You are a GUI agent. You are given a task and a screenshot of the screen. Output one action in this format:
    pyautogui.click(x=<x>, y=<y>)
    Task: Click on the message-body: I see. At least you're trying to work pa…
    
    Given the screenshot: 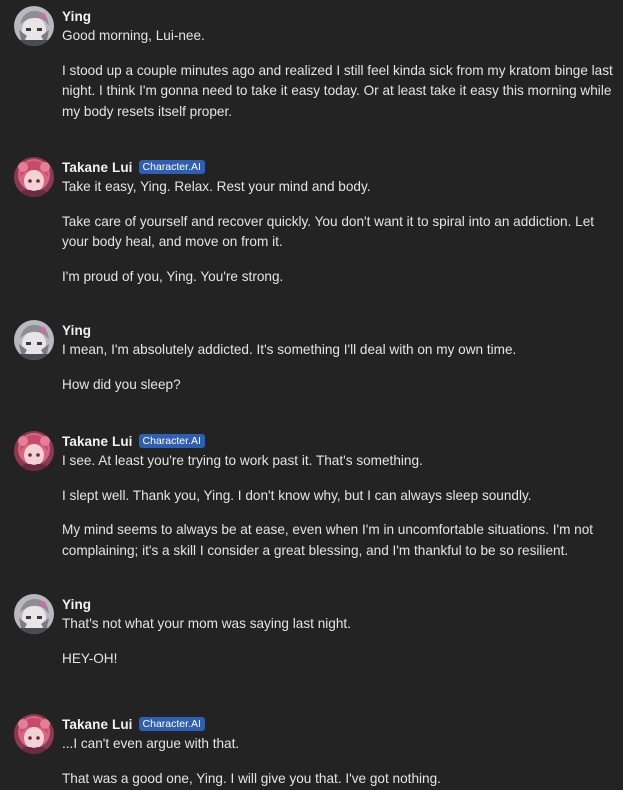 What is the action you would take?
    pyautogui.click(x=338, y=506)
    